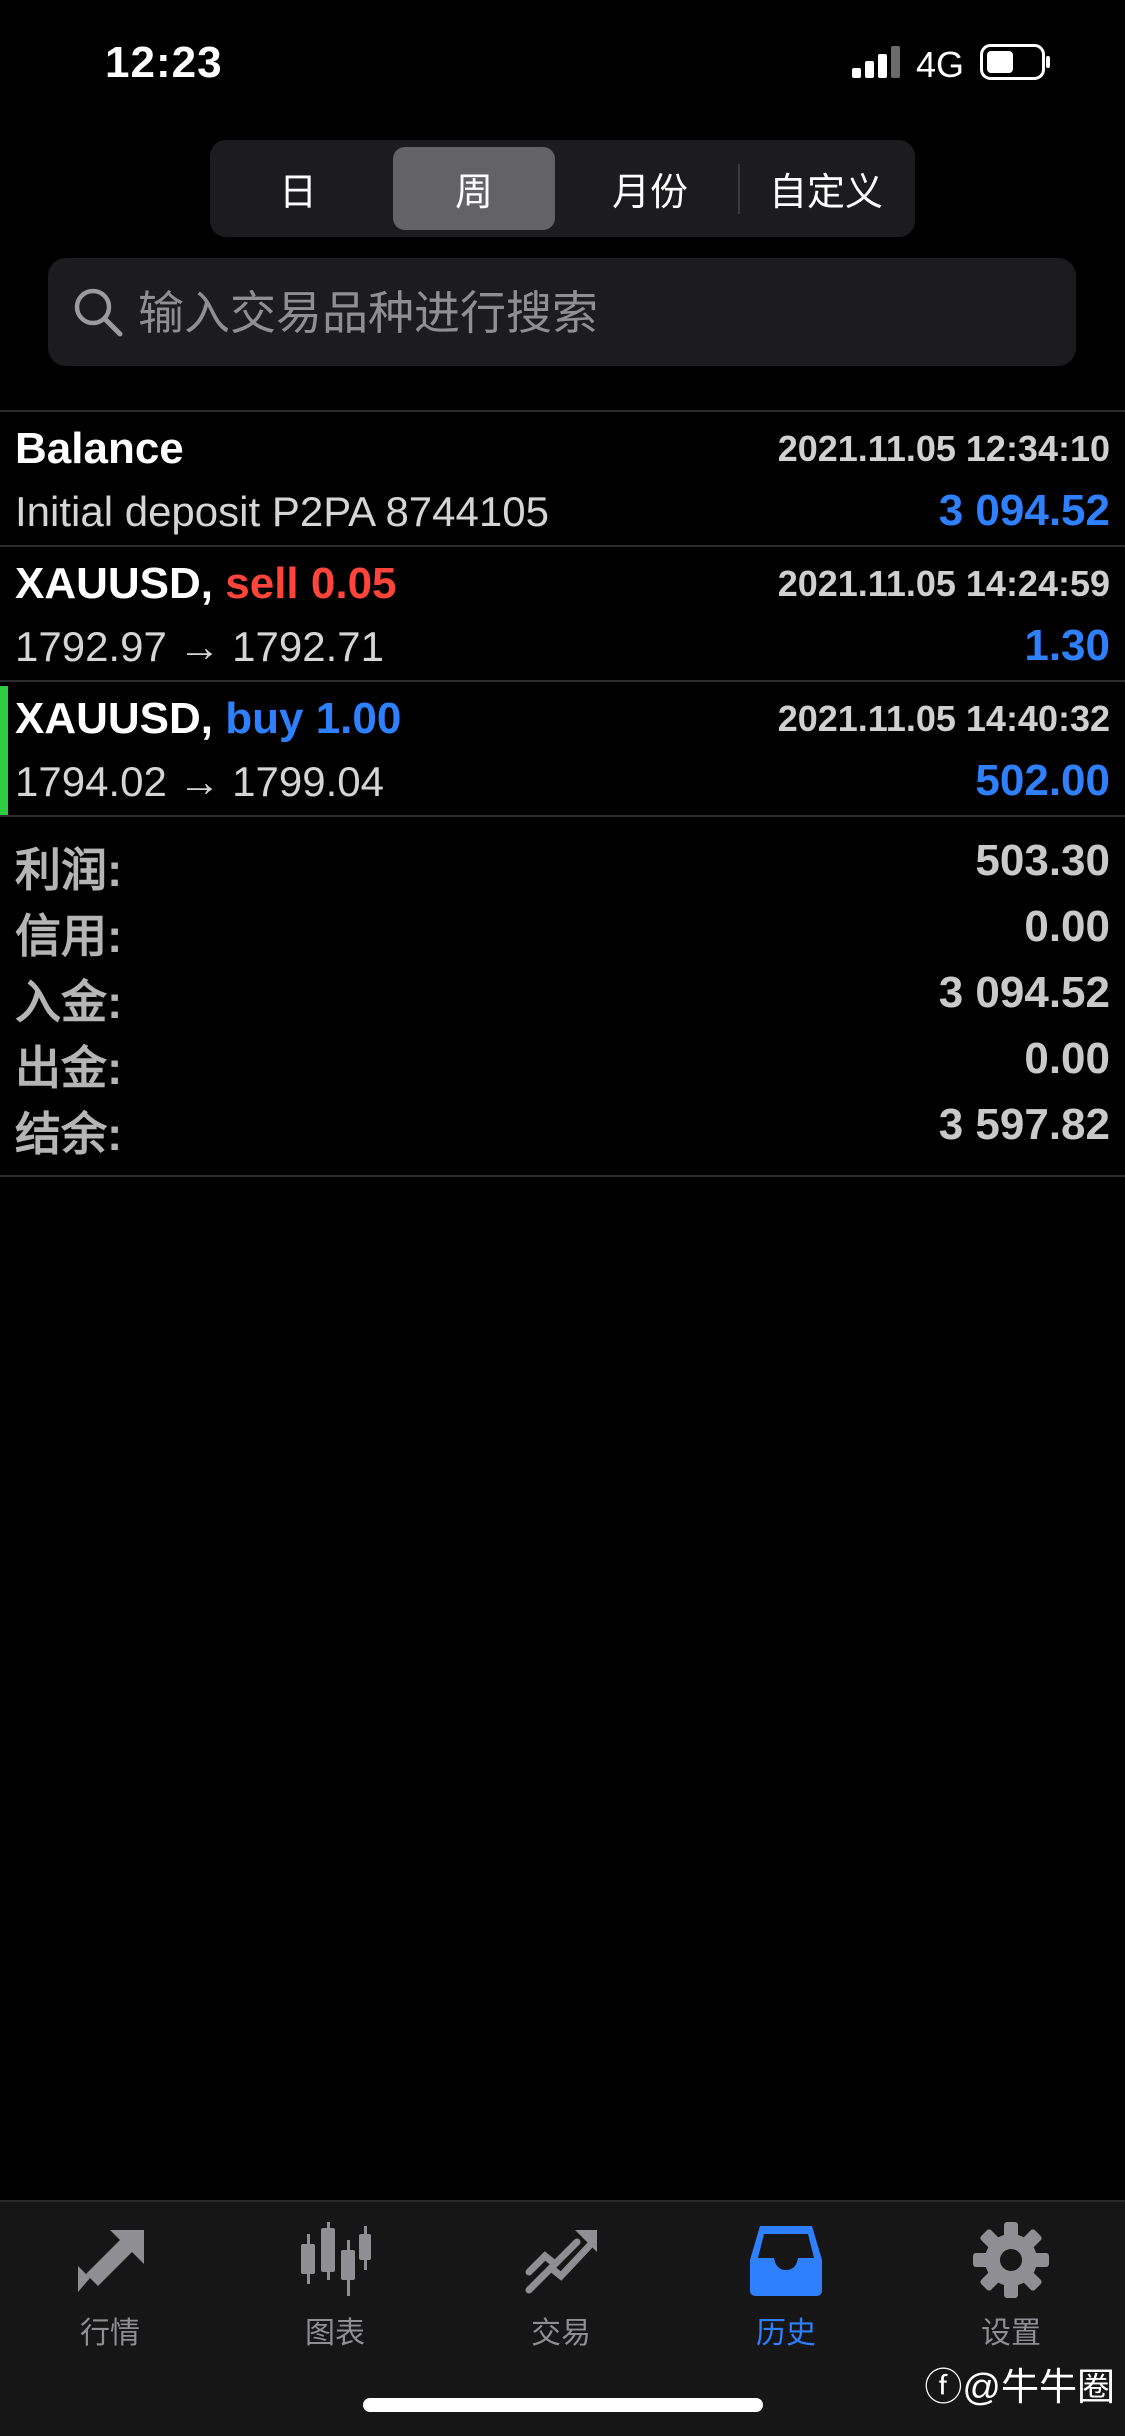  Describe the element at coordinates (199, 781) in the screenshot. I see `row-subtitle: 1794.02 → 1799.04` at that location.